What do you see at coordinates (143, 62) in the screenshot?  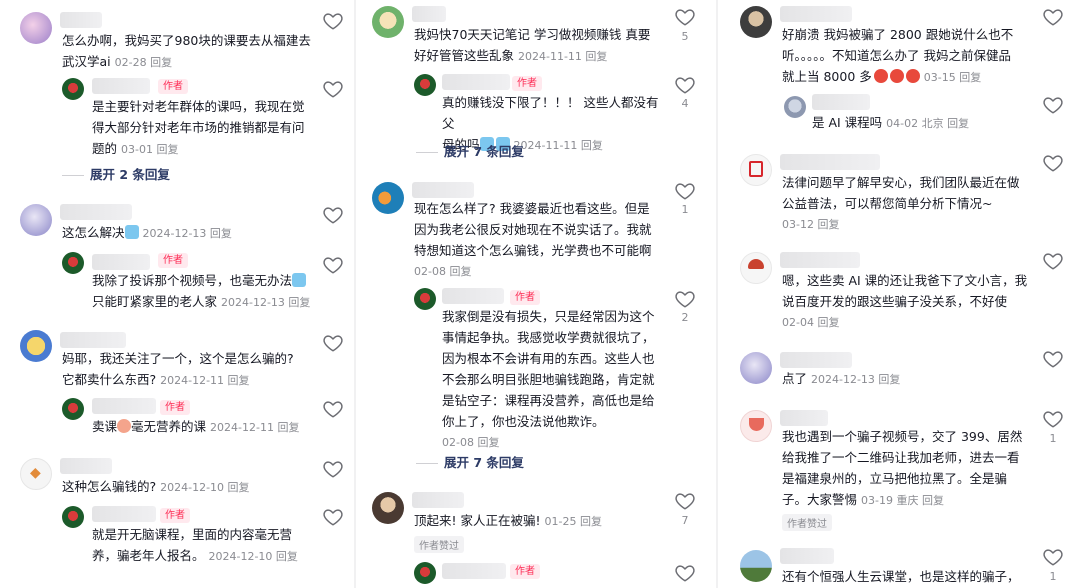 I see `comment-meta: 02-28 回复` at bounding box center [143, 62].